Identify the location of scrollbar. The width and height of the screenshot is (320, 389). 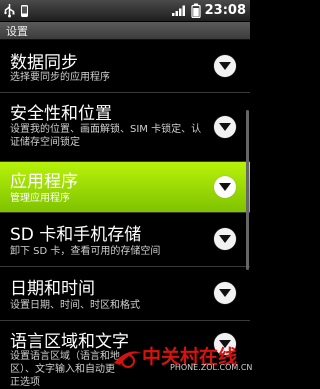
(247, 190).